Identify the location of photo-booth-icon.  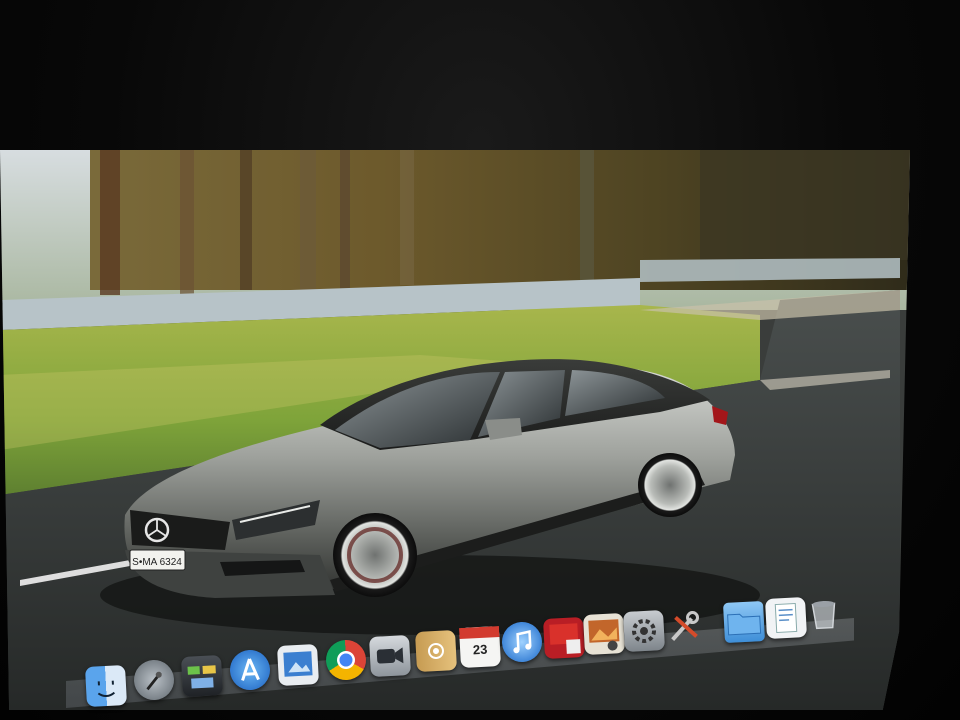
(564, 638).